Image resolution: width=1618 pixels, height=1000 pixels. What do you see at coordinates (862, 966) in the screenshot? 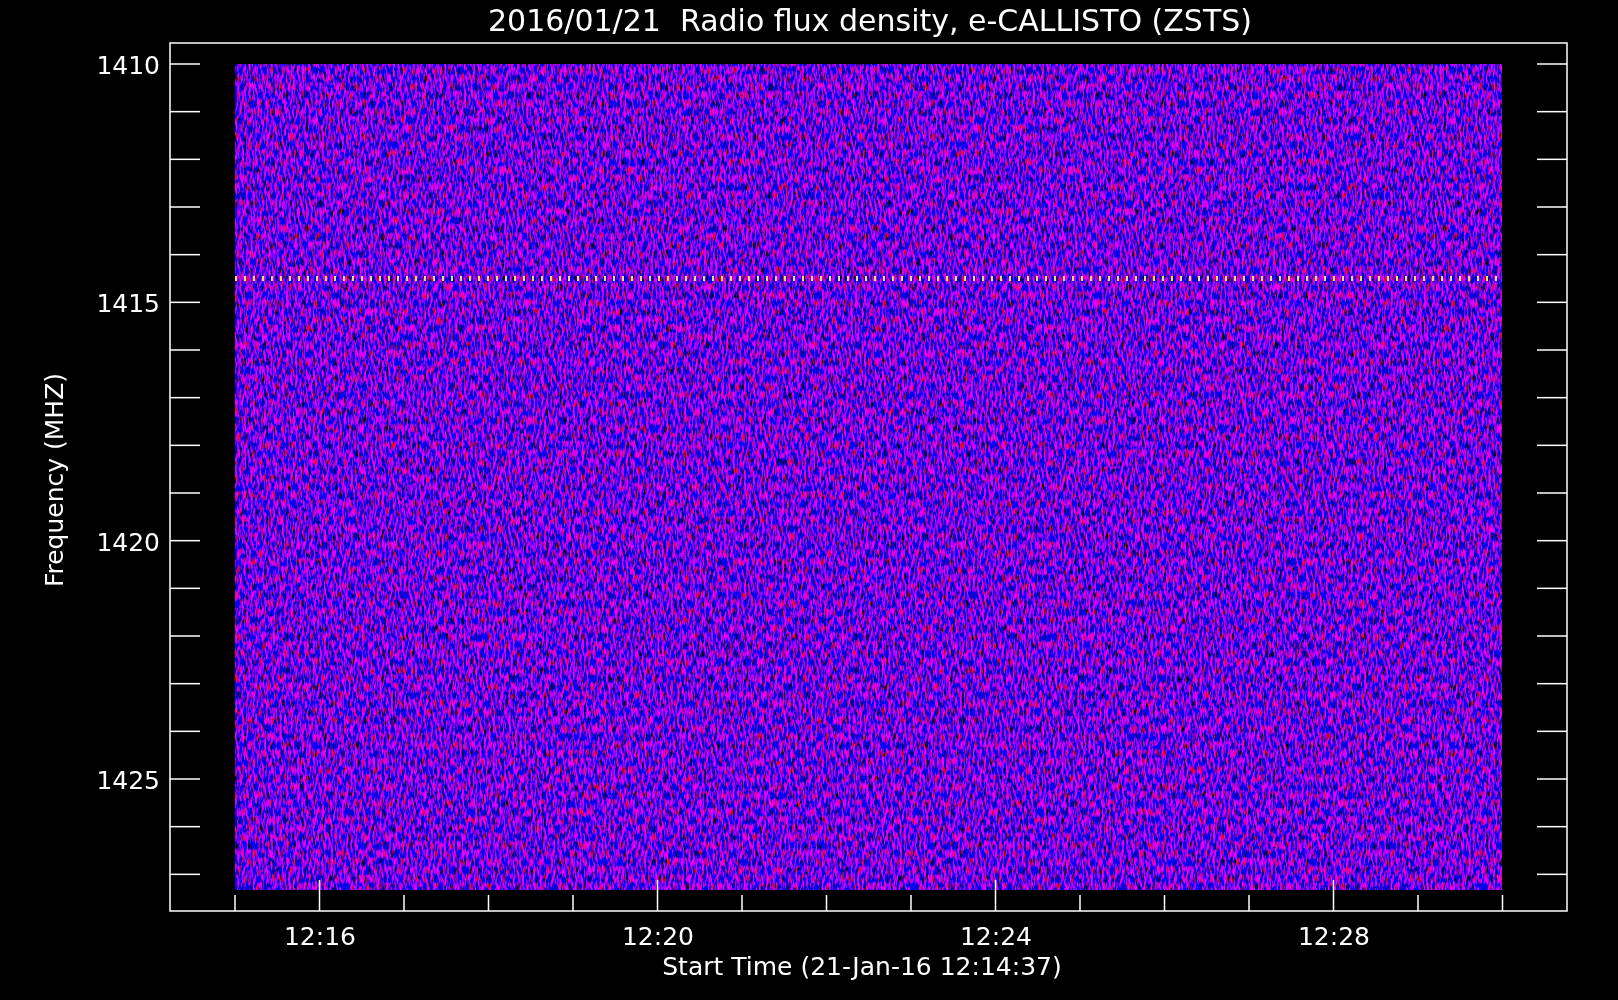
I see `x-axis-label: Start Time (21-Jan-16 12:14:37)` at bounding box center [862, 966].